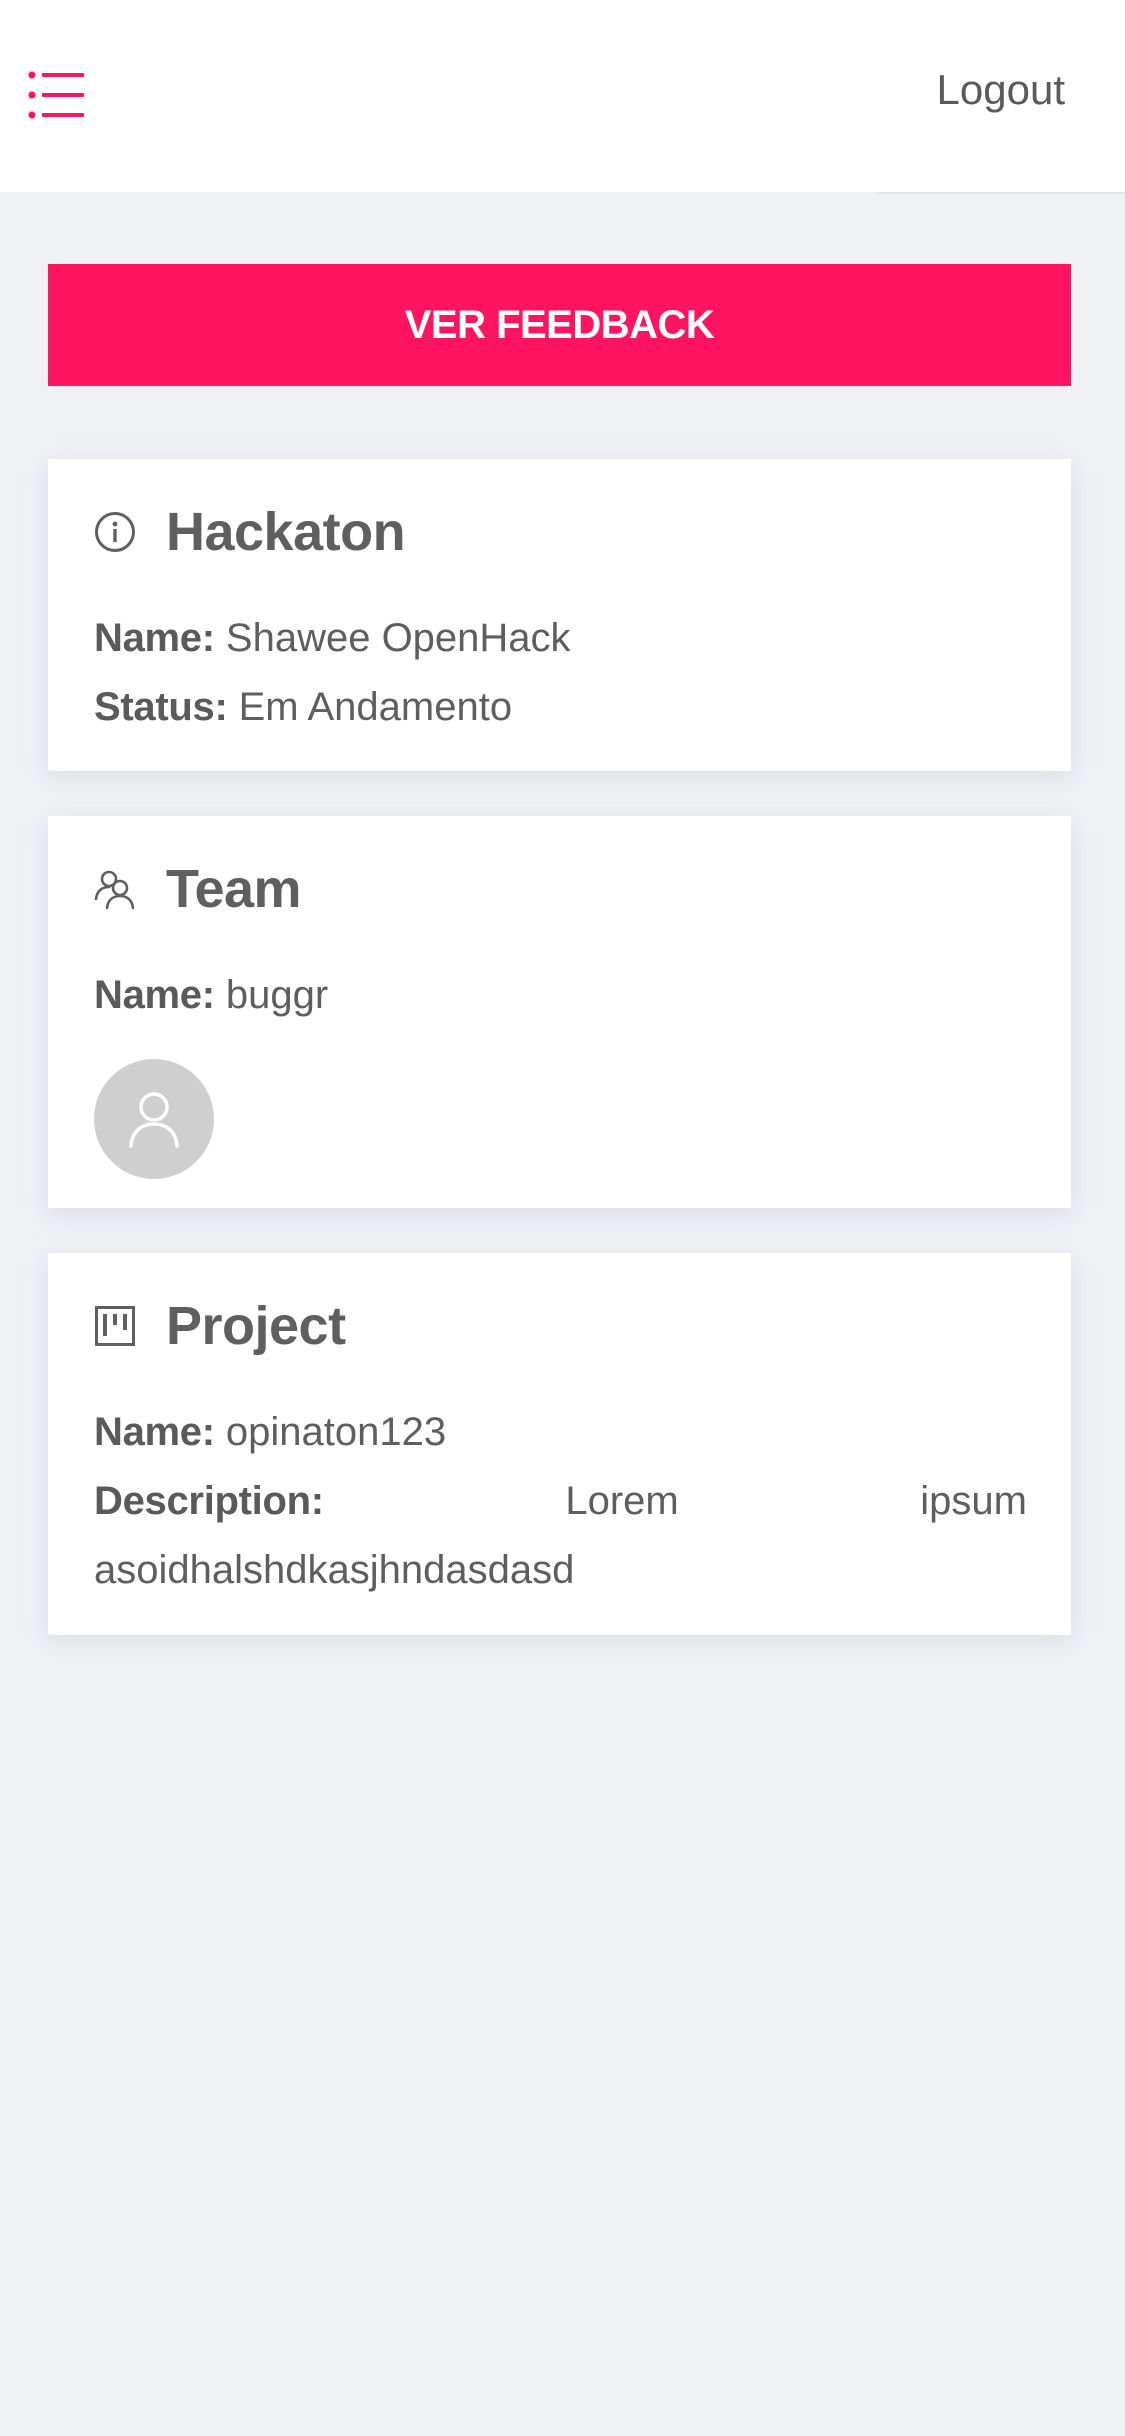  Describe the element at coordinates (1000, 194) in the screenshot. I see `header-shadow` at that location.